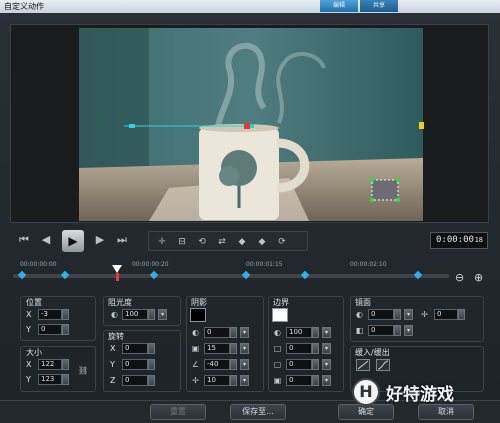 The height and width of the screenshot is (423, 500). I want to click on rotation-y-label: Y, so click(112, 364).